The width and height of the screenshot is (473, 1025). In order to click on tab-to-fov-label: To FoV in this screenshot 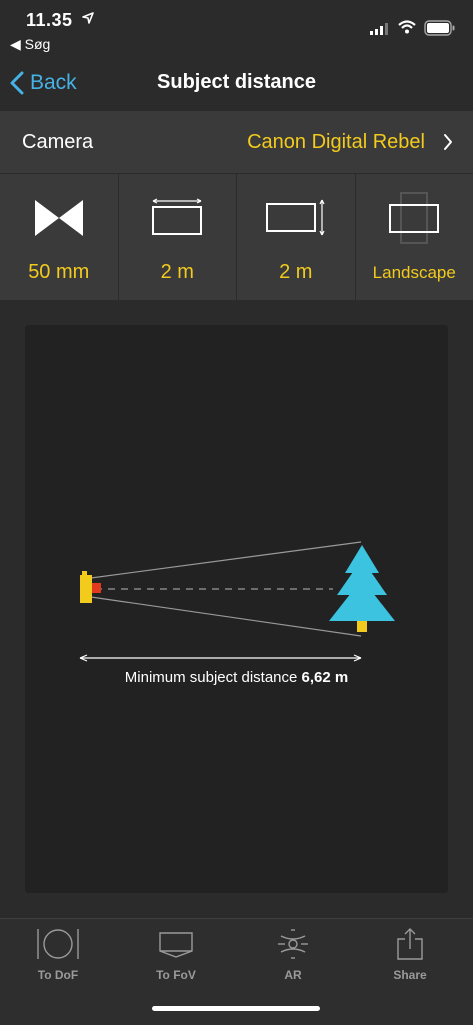, I will do `click(176, 975)`.